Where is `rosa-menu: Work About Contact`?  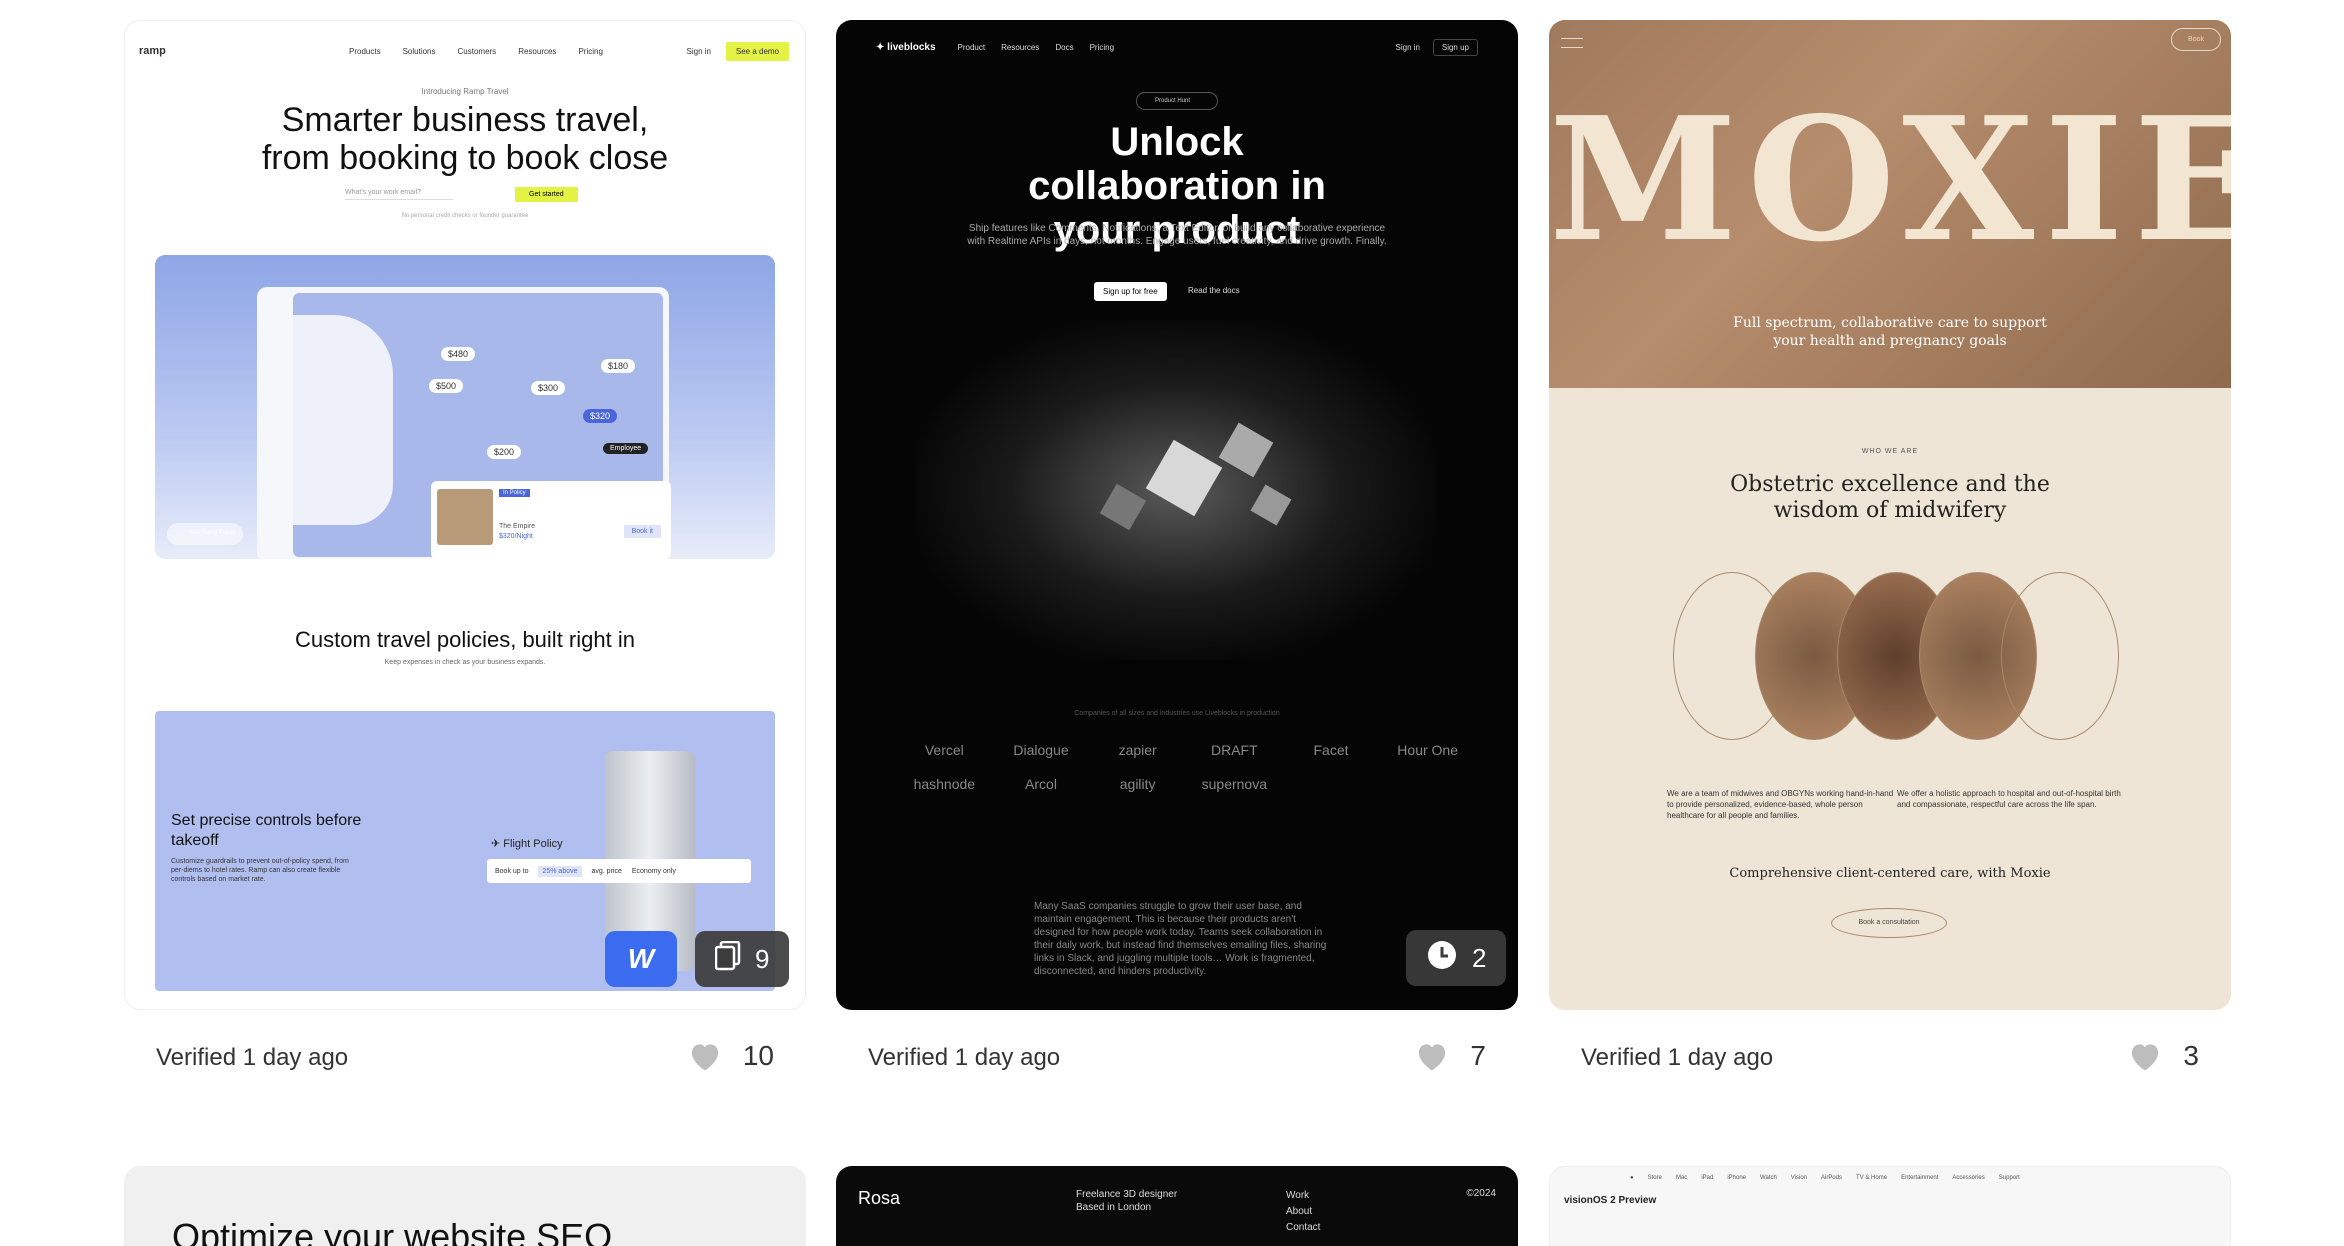
rosa-menu: Work About Contact is located at coordinates (1303, 1212).